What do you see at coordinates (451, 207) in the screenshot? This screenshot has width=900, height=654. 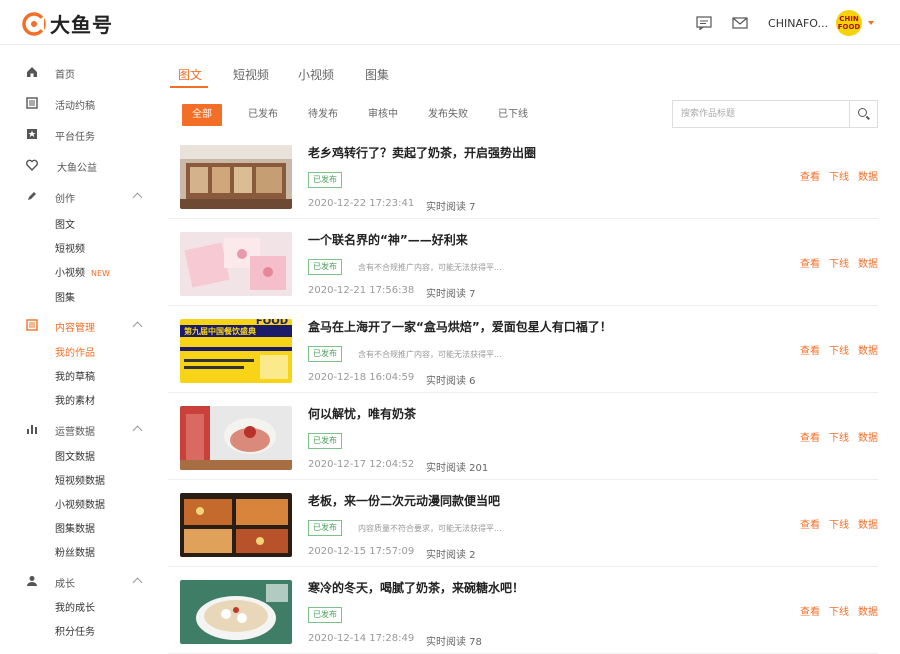 I see `article-reads: 实时阅读 7` at bounding box center [451, 207].